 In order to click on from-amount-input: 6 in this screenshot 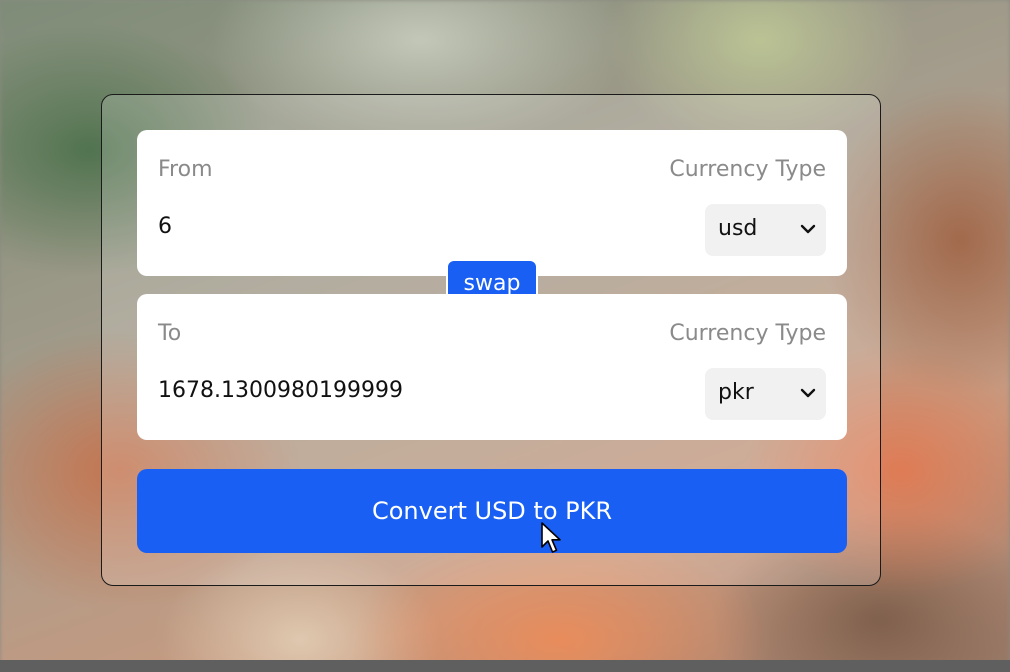, I will do `click(165, 226)`.